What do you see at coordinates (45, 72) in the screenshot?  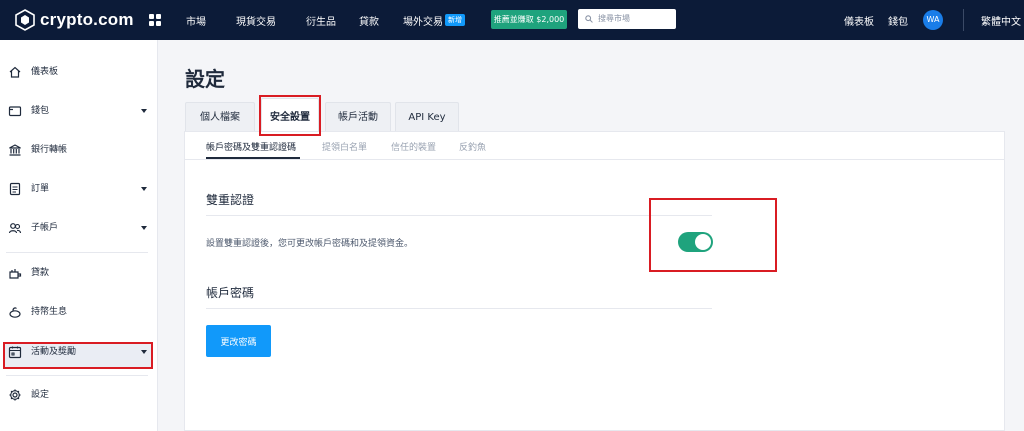 I see `sidebar-item-label: 儀表板` at bounding box center [45, 72].